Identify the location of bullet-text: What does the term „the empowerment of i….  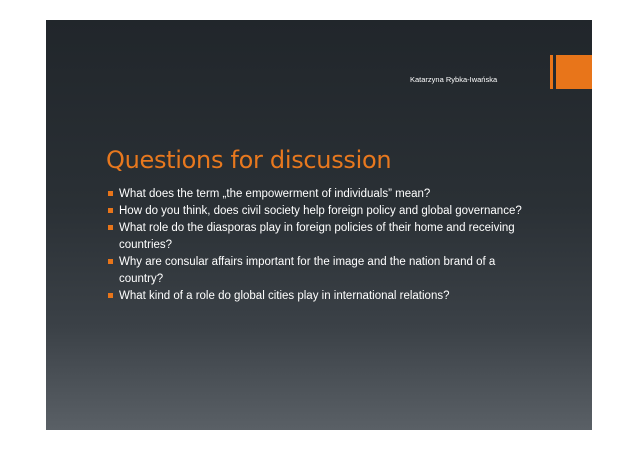
(275, 194).